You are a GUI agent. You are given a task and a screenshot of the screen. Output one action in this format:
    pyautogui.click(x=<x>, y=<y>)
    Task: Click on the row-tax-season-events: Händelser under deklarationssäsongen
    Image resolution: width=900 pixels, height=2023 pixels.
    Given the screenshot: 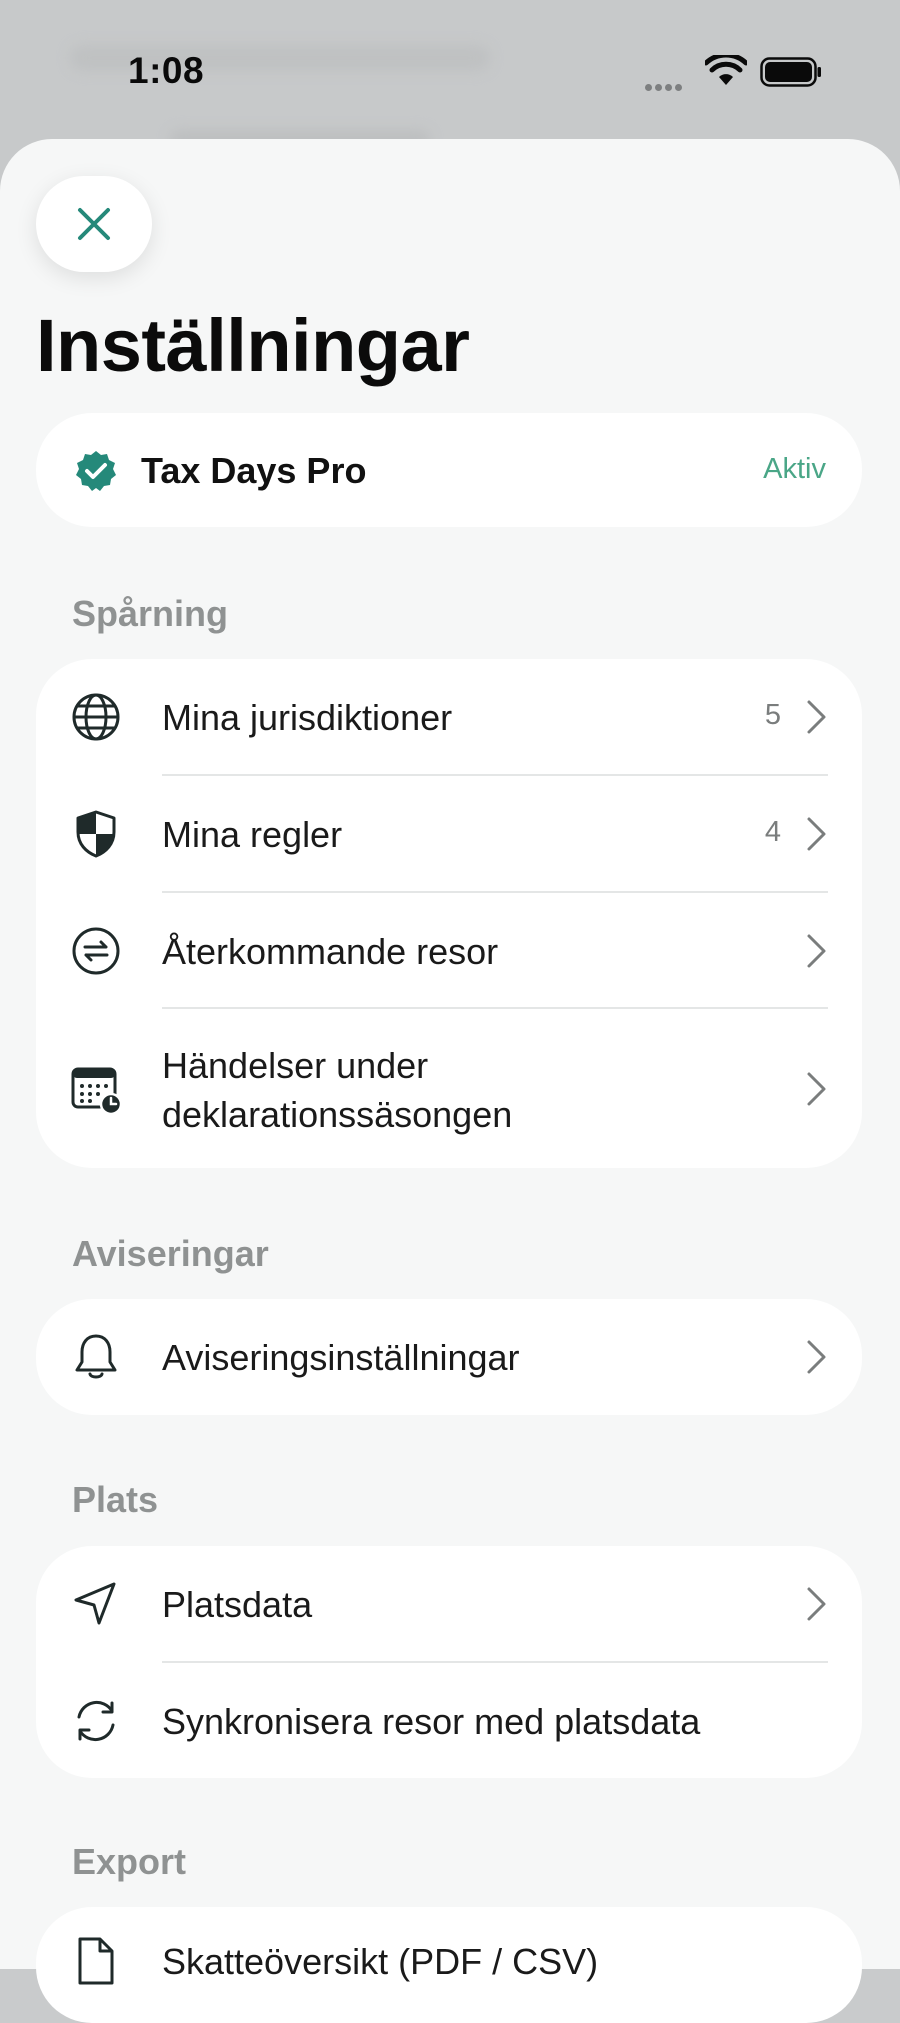 What is the action you would take?
    pyautogui.click(x=449, y=1088)
    